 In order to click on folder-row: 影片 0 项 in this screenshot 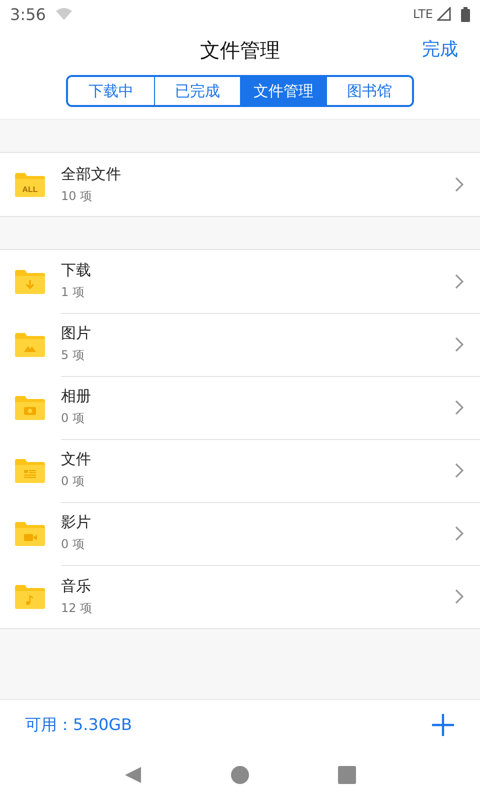, I will do `click(240, 533)`.